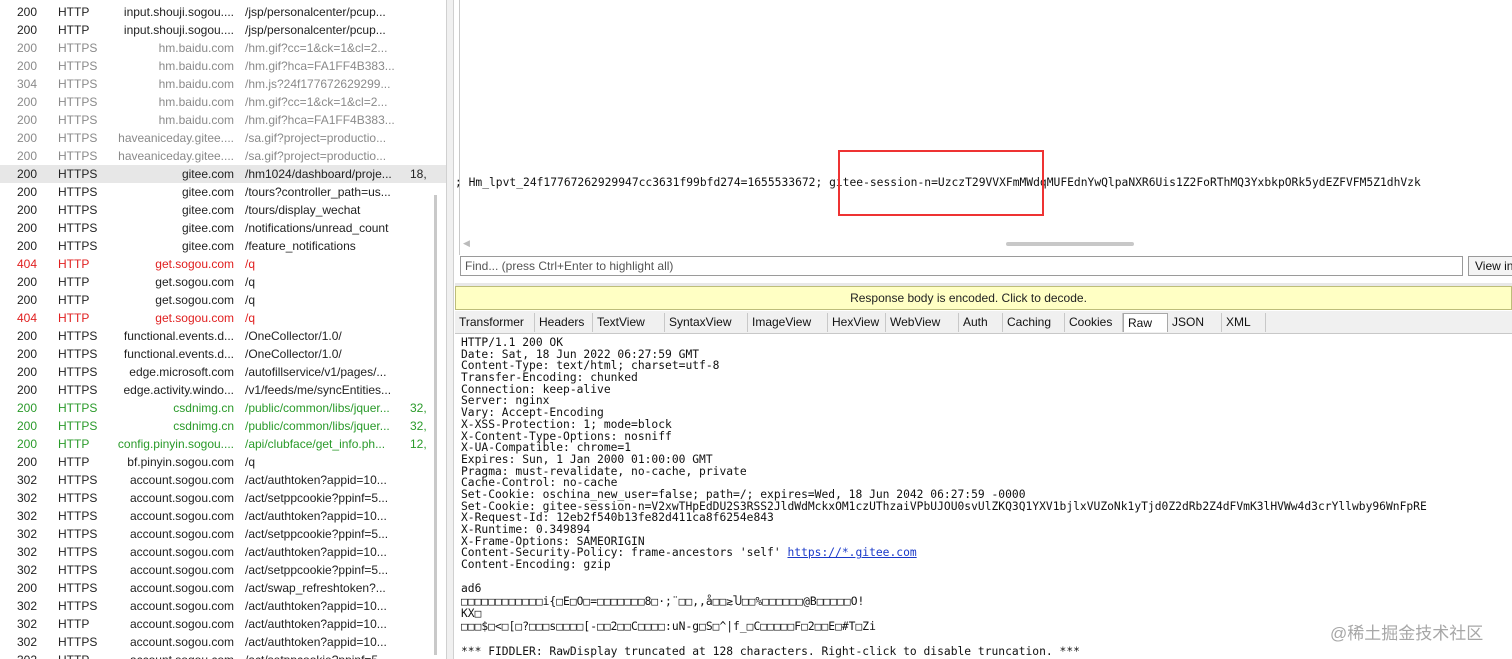  What do you see at coordinates (418, 426) in the screenshot?
I see `session-body-size: 32,` at bounding box center [418, 426].